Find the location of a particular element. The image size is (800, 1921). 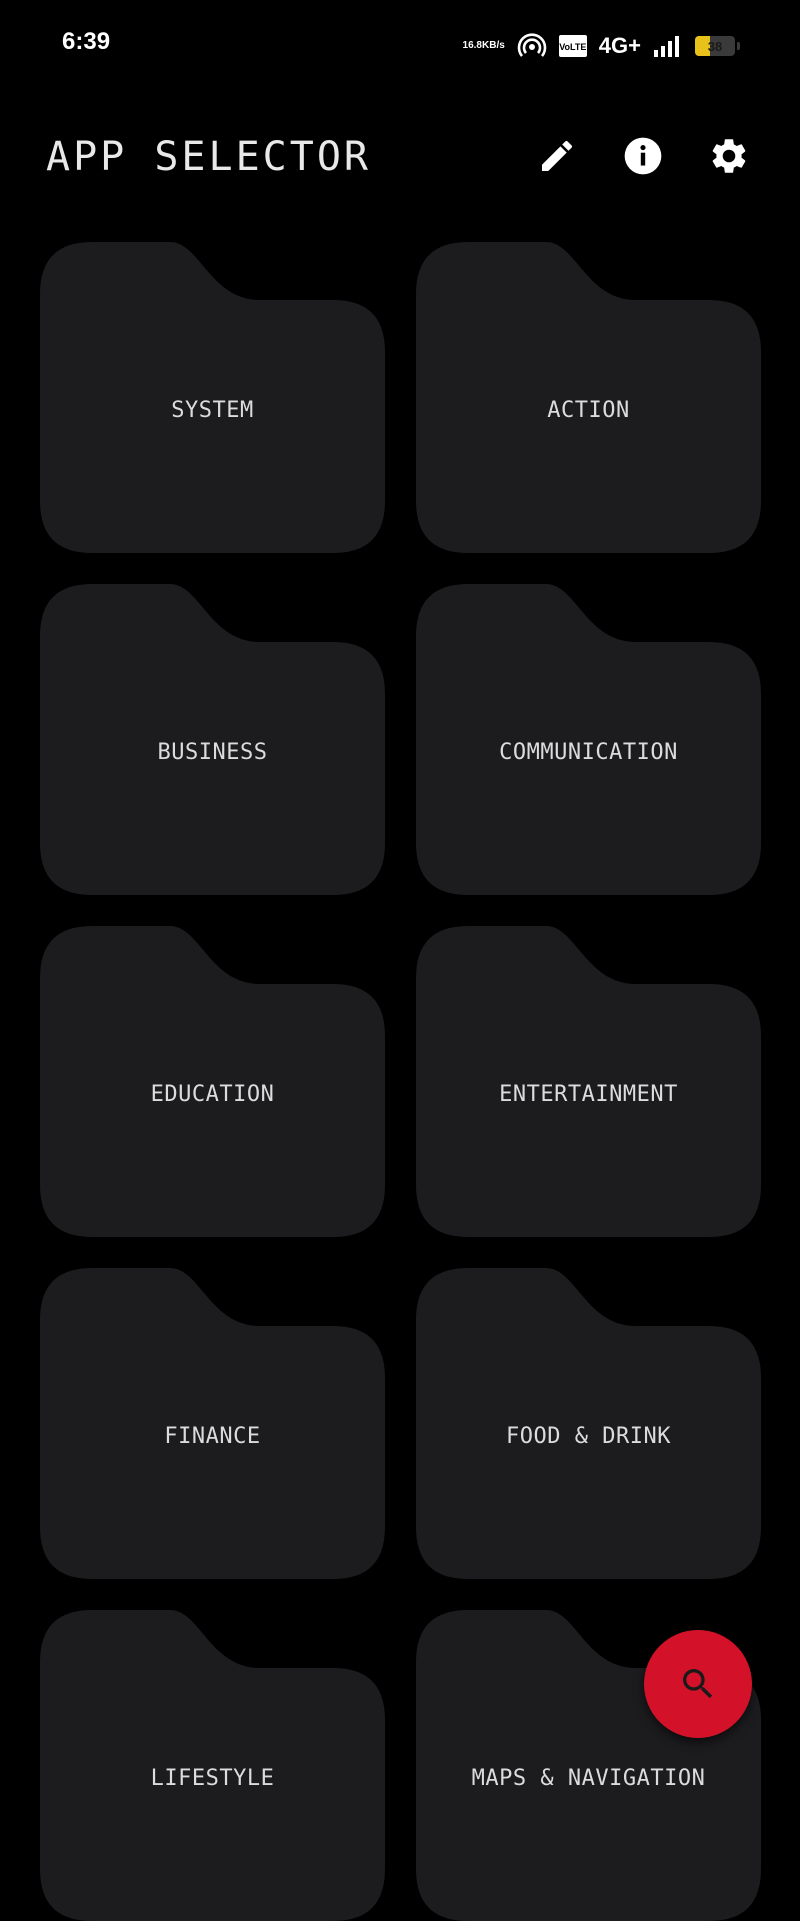

edit-button is located at coordinates (557, 156).